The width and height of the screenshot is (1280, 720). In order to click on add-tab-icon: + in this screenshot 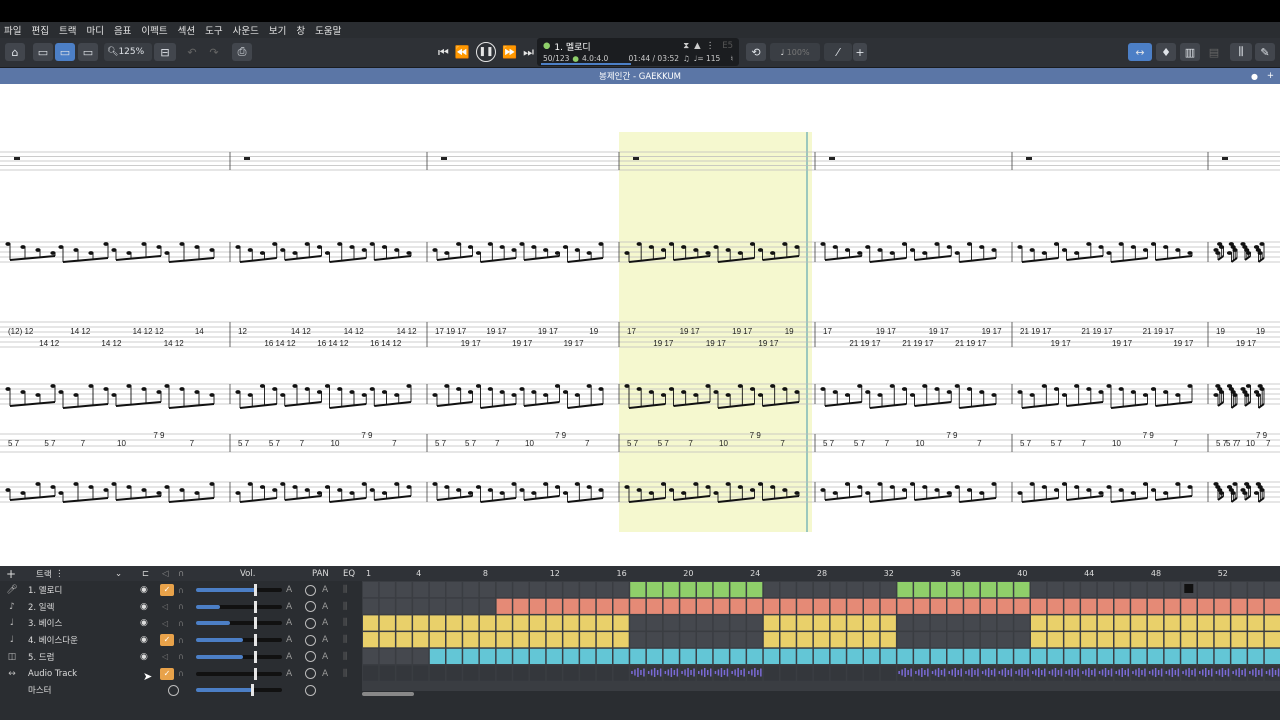, I will do `click(1270, 76)`.